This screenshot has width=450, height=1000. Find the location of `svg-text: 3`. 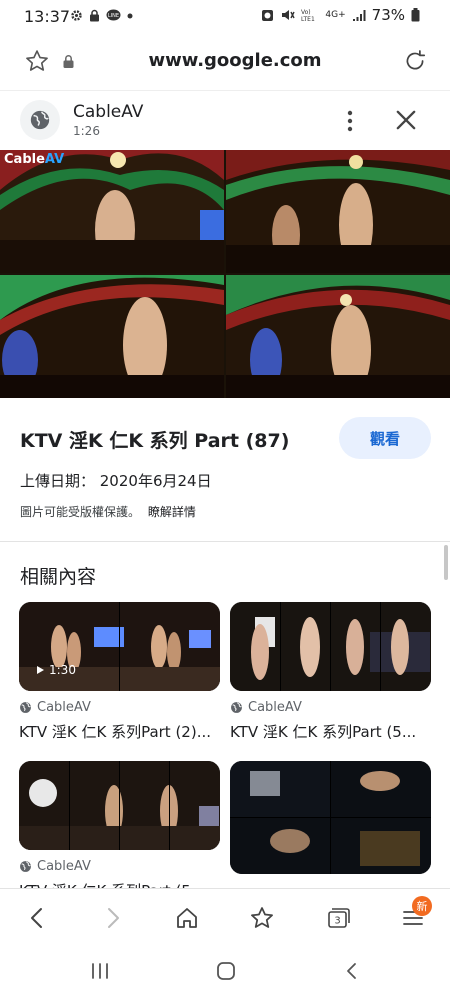

svg-text: 3 is located at coordinates (337, 921).